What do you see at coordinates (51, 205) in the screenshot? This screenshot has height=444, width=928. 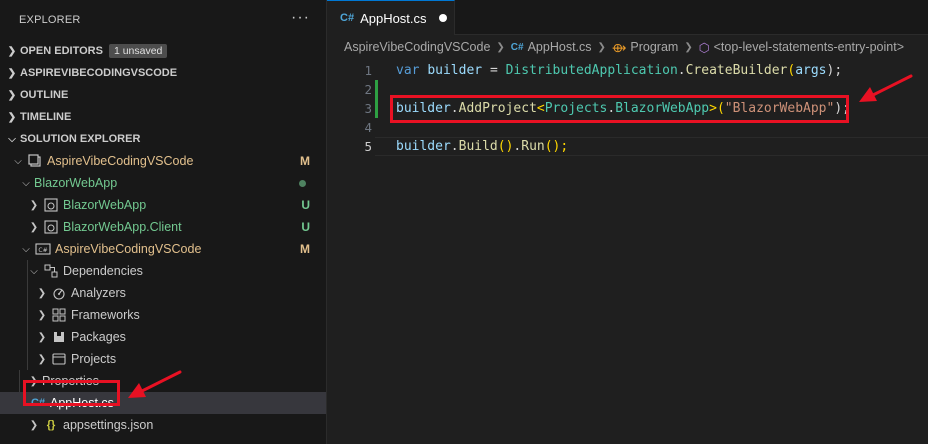 I see `web-project-icon` at bounding box center [51, 205].